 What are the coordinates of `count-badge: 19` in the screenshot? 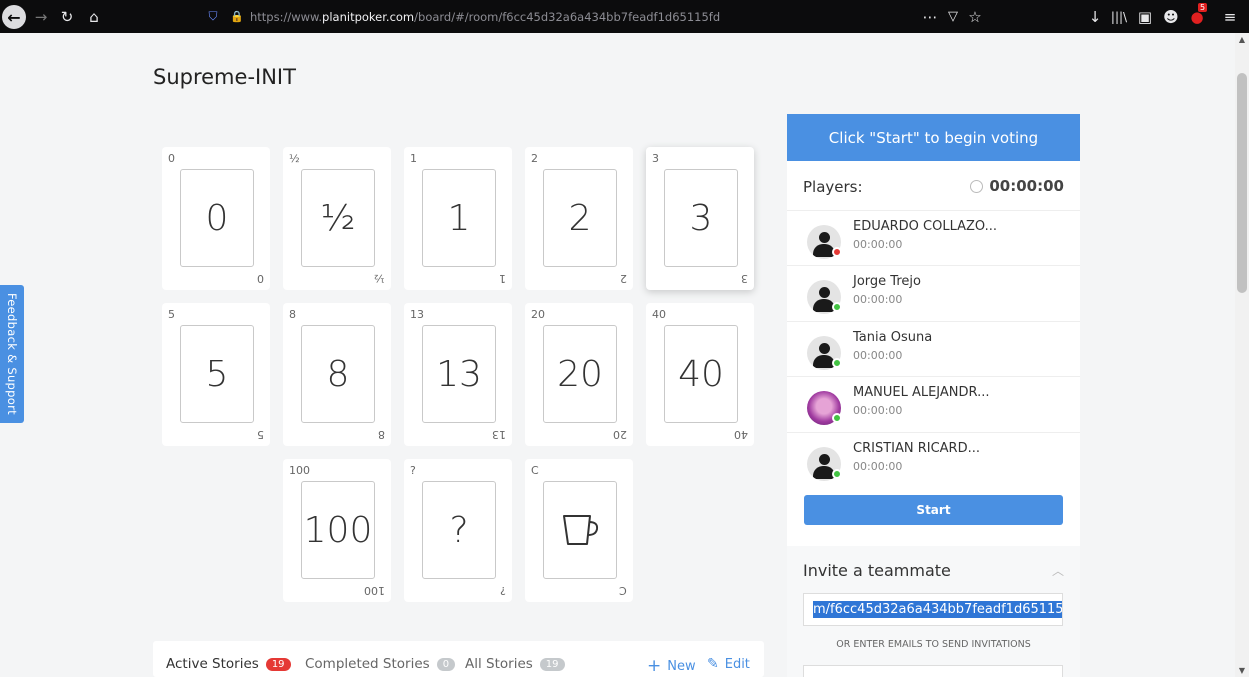 It's located at (552, 664).